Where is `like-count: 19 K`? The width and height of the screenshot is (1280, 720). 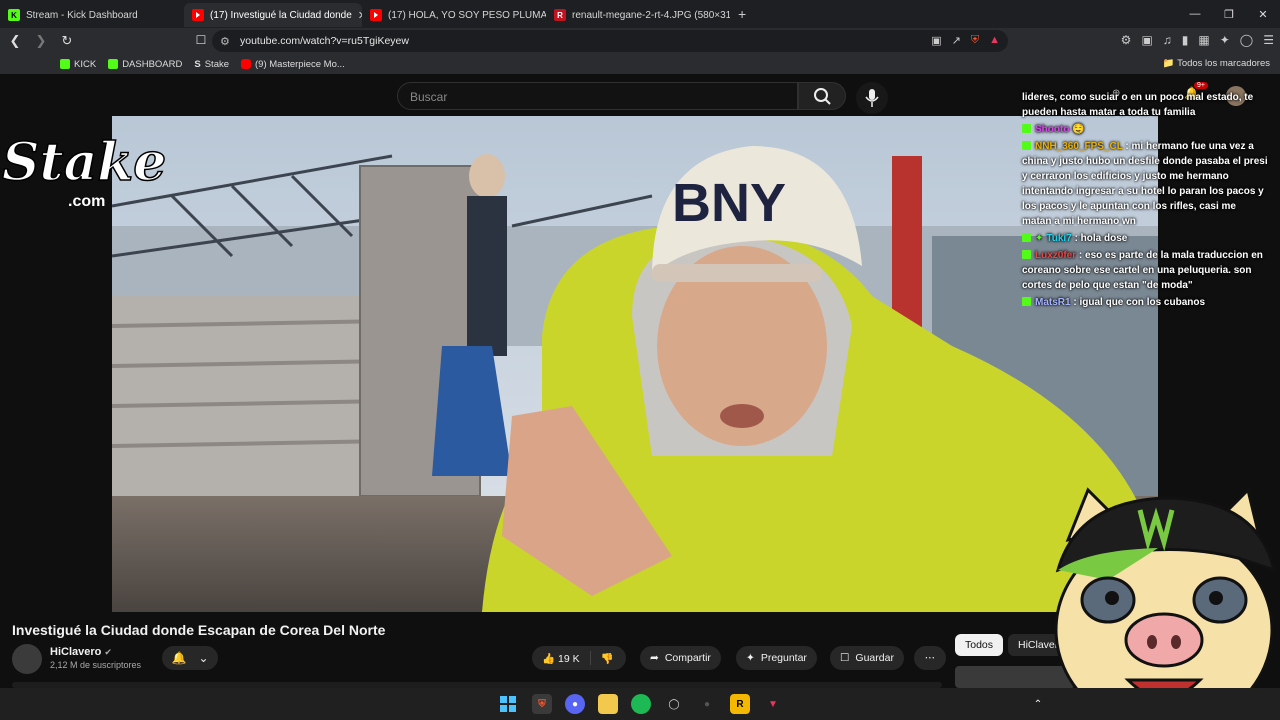 like-count: 19 K is located at coordinates (569, 658).